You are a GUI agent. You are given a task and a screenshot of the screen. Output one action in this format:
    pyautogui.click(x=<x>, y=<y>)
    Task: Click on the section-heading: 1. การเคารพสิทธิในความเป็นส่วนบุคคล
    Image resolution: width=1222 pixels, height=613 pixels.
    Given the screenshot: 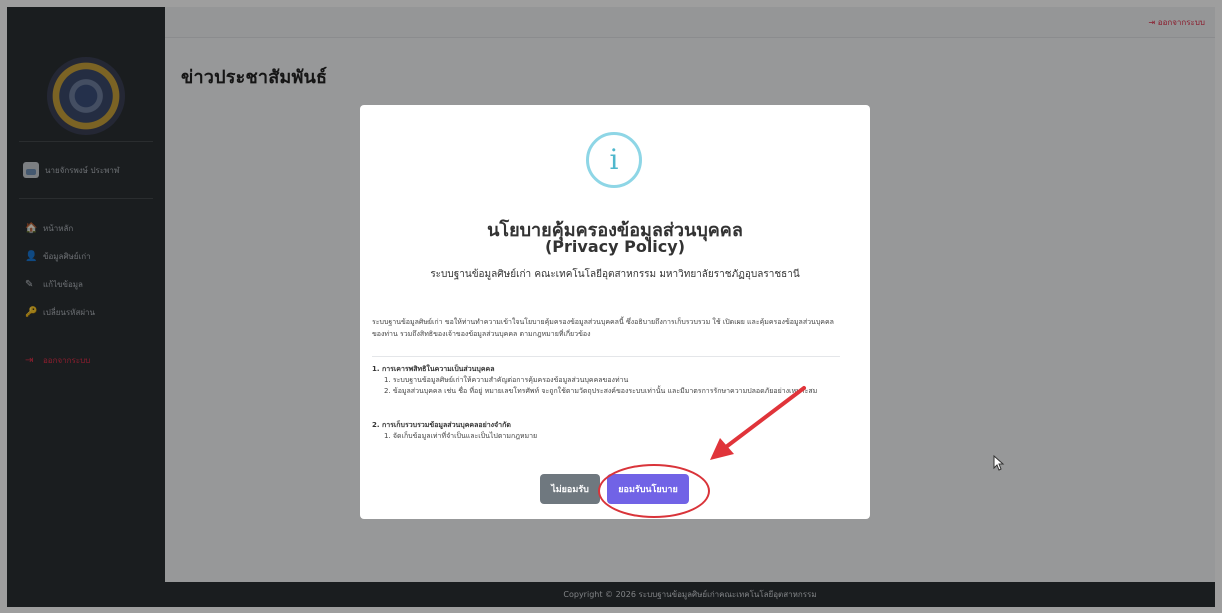 What is the action you would take?
    pyautogui.click(x=433, y=369)
    